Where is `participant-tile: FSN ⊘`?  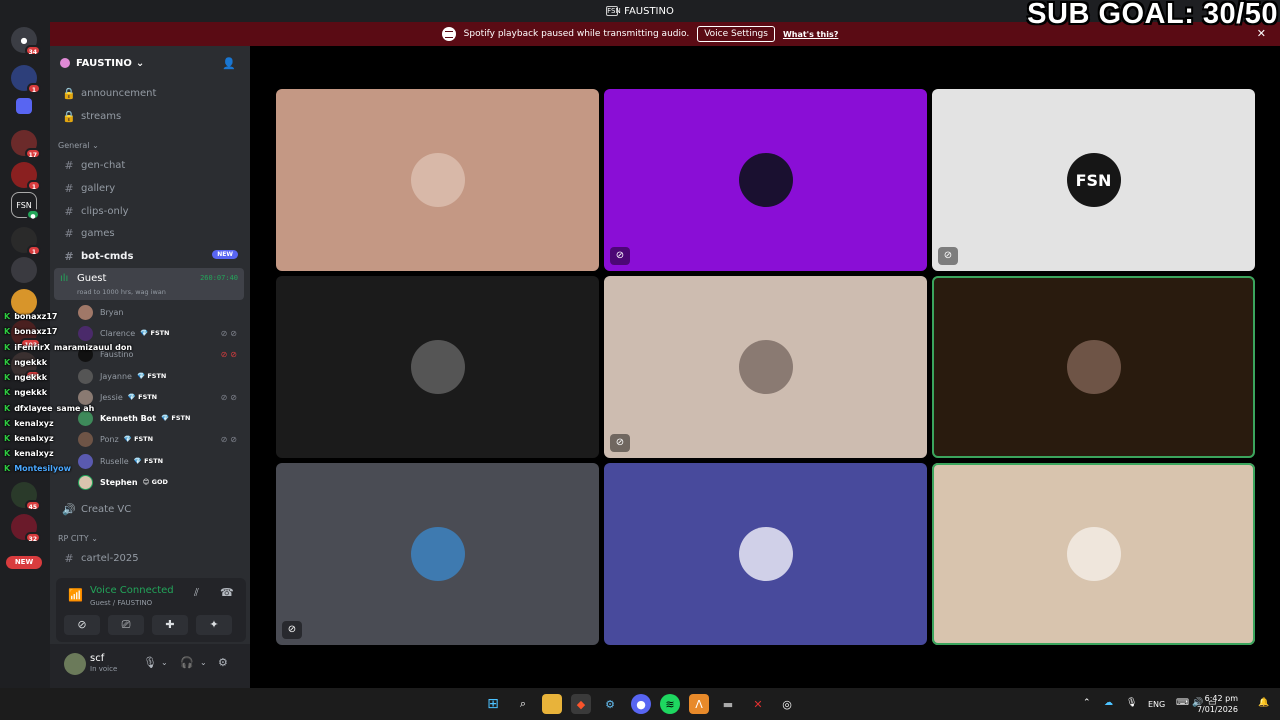 participant-tile: FSN ⊘ is located at coordinates (1093, 180).